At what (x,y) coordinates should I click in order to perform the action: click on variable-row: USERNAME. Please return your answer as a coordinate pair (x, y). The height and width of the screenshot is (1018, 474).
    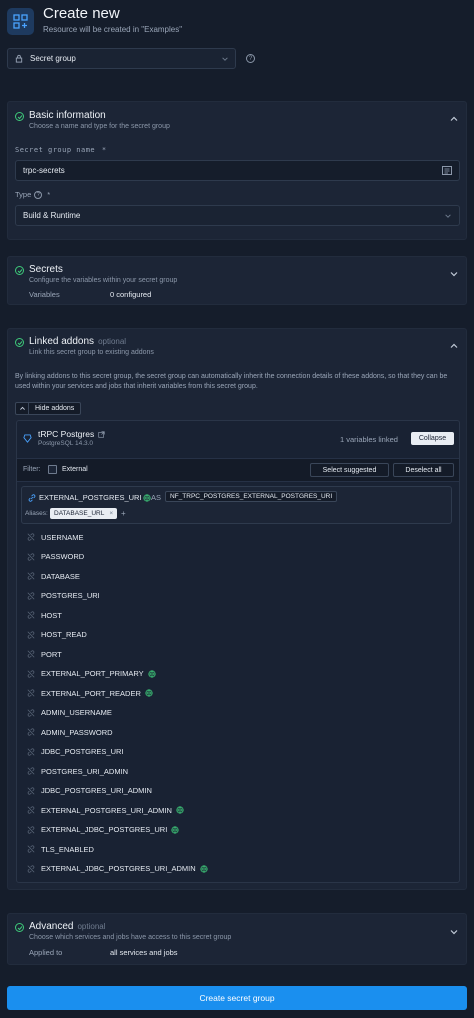
    Looking at the image, I should click on (55, 537).